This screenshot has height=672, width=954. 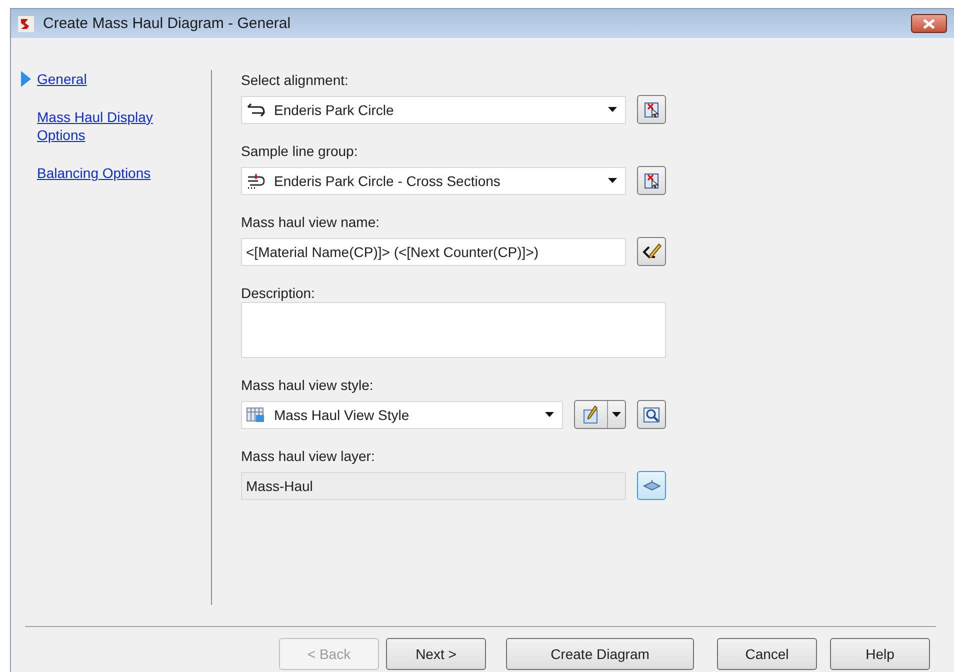 I want to click on text-field: <[Material Name(CP)]> (<[Next Counter(CP)]>), so click(x=433, y=252).